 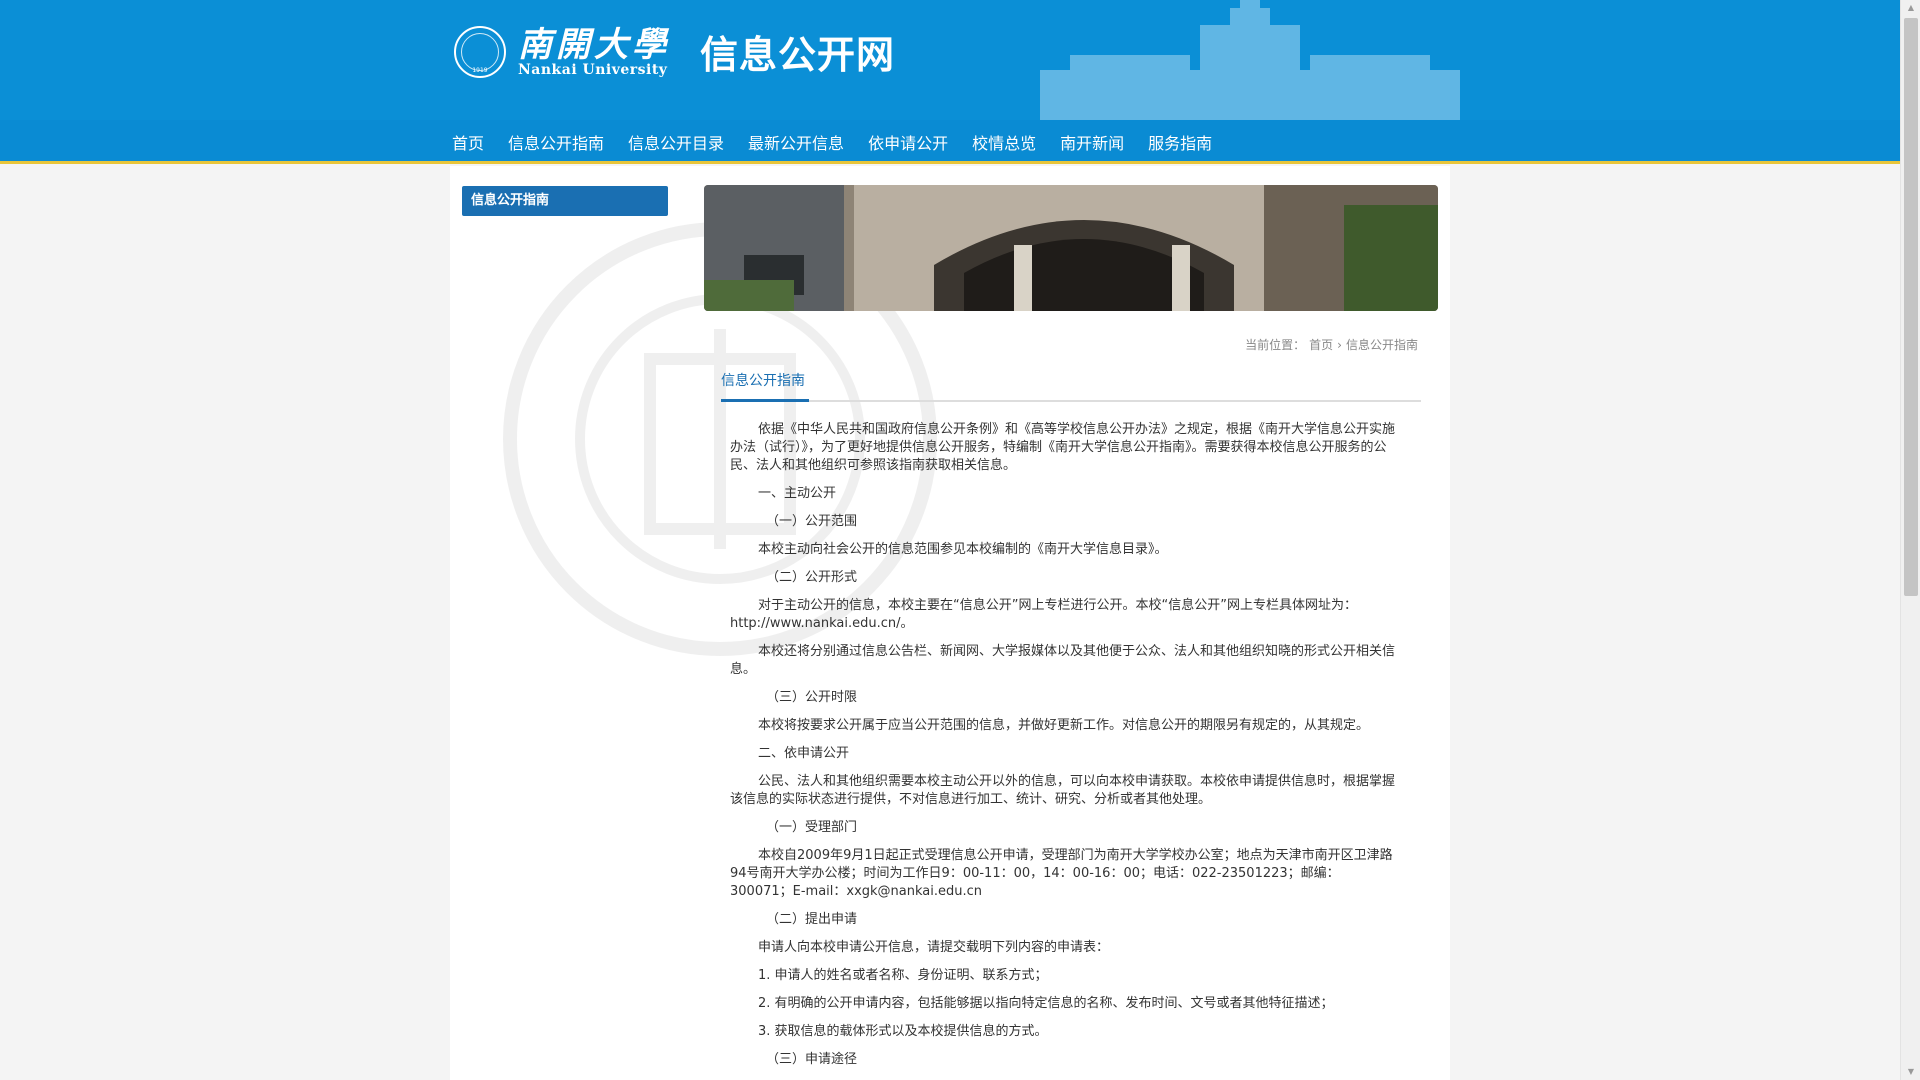 What do you see at coordinates (765, 386) in the screenshot?
I see `tab-info-guide: 信息公开指南` at bounding box center [765, 386].